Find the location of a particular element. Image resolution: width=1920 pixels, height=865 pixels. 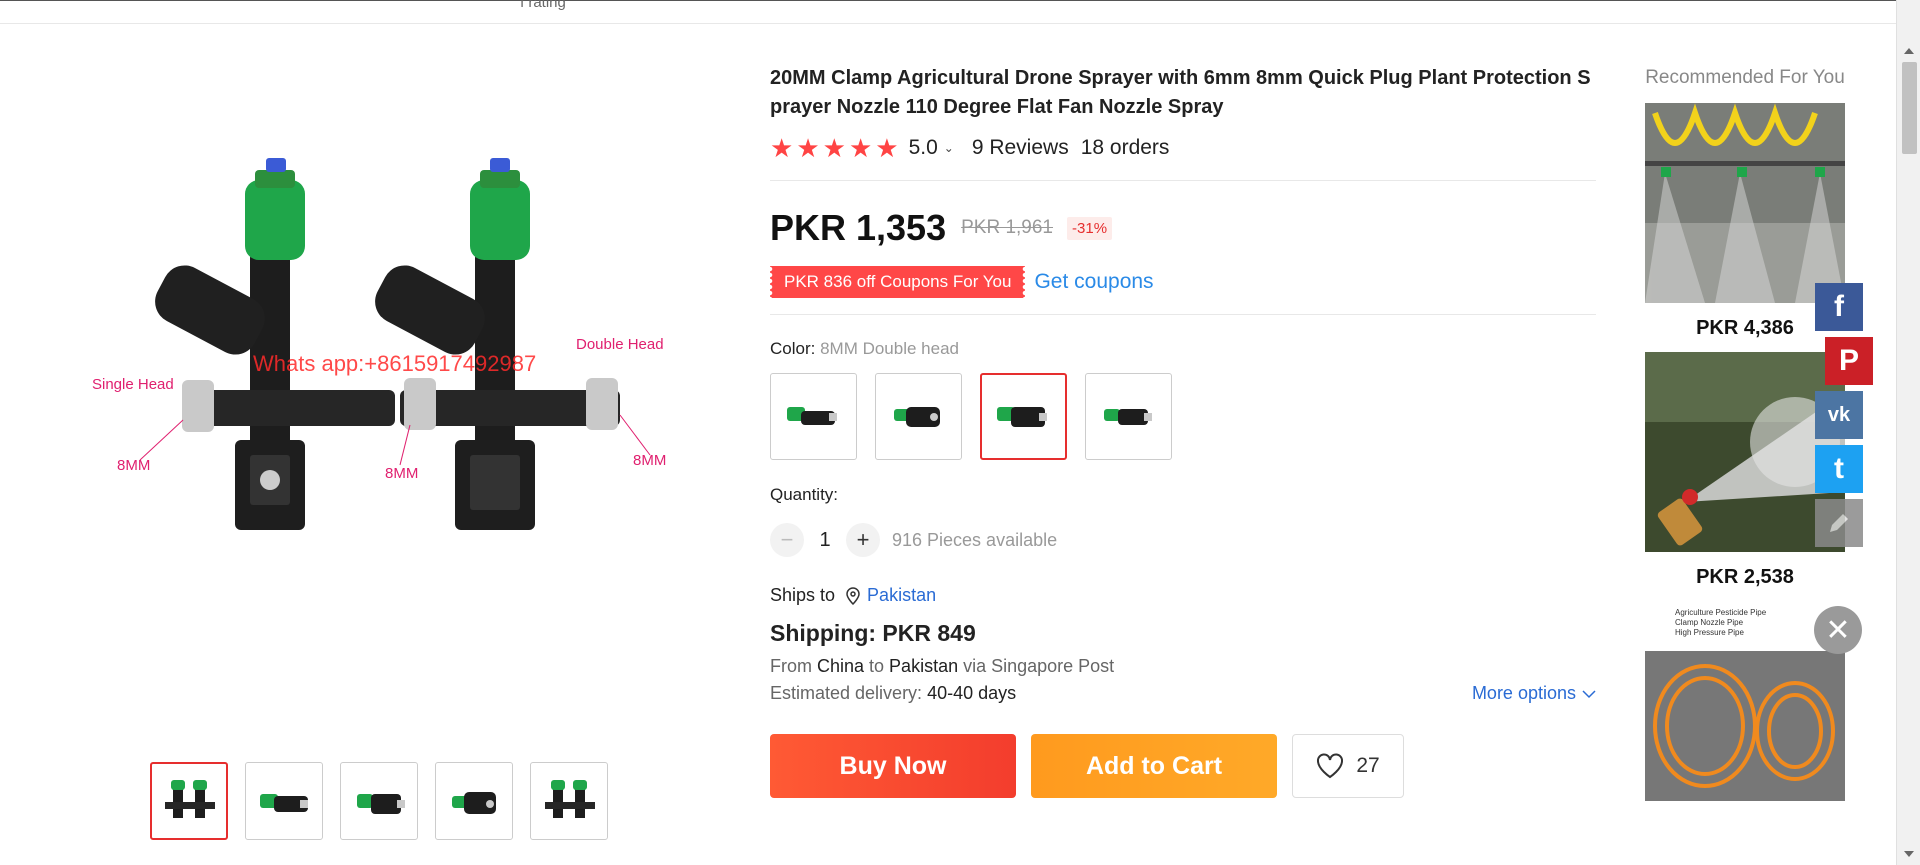

rec-caption-2: Clamp Nozzle Pipe is located at coordinates (1709, 622).